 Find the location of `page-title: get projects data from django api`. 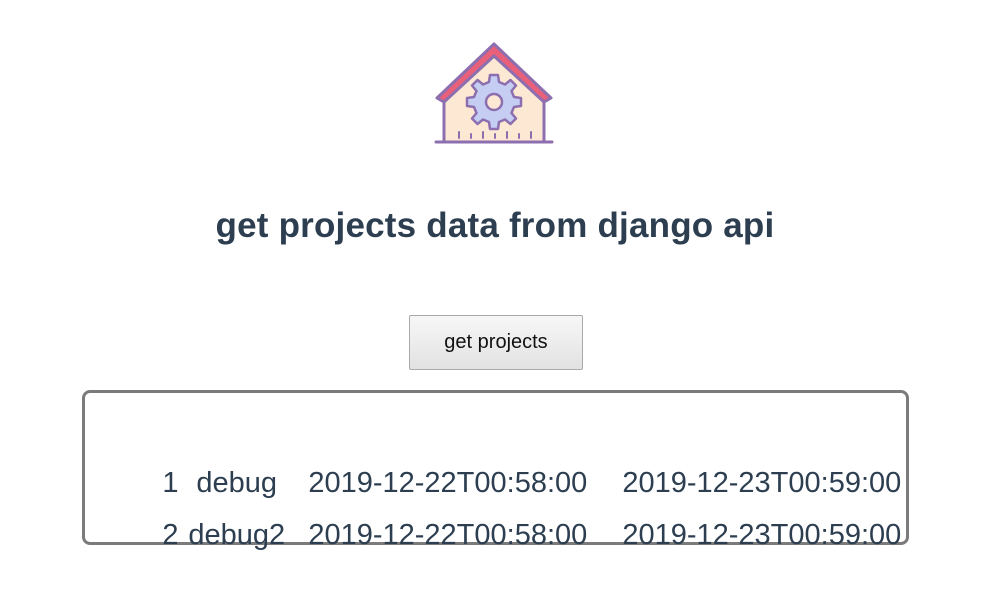

page-title: get projects data from django api is located at coordinates (495, 225).